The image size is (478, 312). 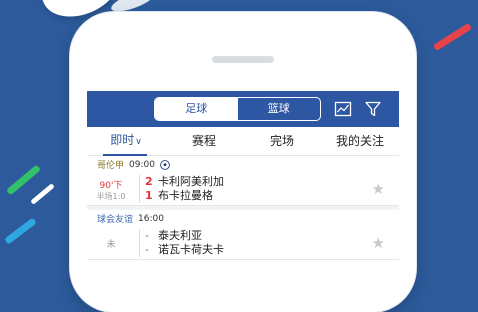 What do you see at coordinates (151, 218) in the screenshot?
I see `match-time: 16:00` at bounding box center [151, 218].